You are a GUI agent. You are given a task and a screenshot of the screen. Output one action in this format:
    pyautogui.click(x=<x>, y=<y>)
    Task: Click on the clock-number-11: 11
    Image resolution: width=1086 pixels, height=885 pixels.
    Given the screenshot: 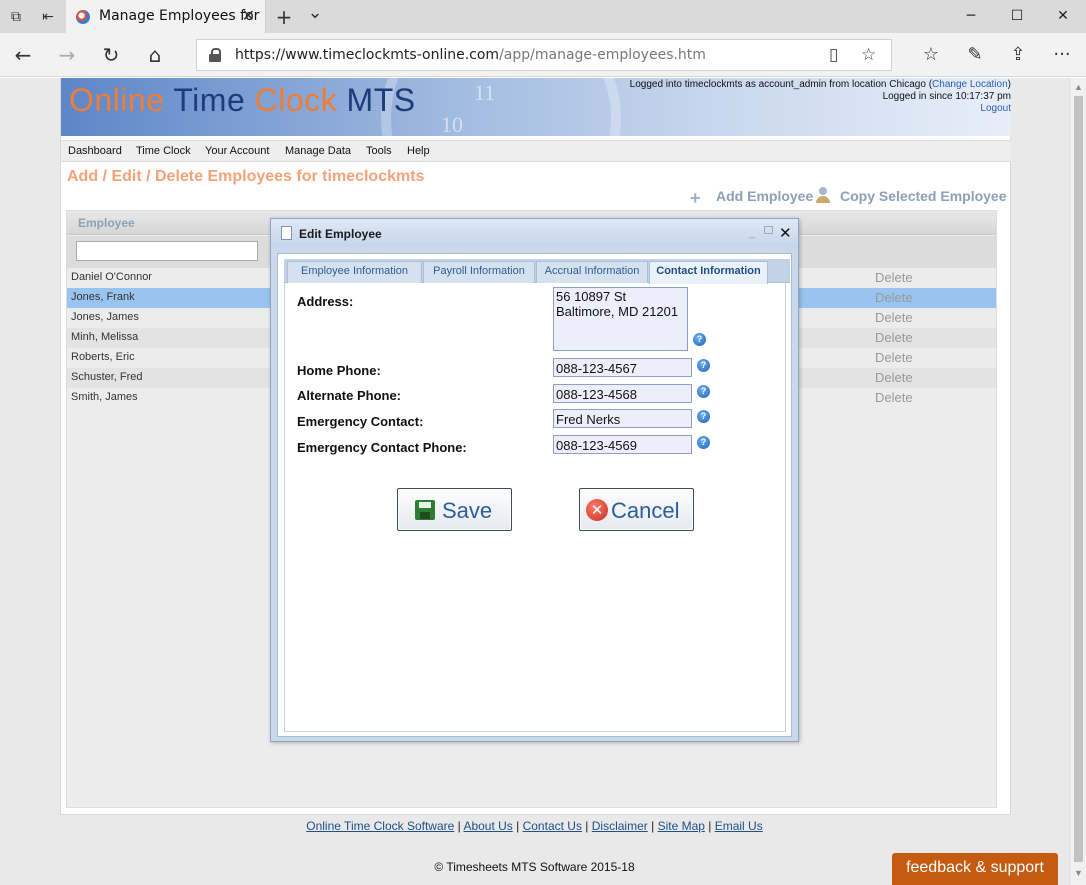 What is the action you would take?
    pyautogui.click(x=485, y=92)
    